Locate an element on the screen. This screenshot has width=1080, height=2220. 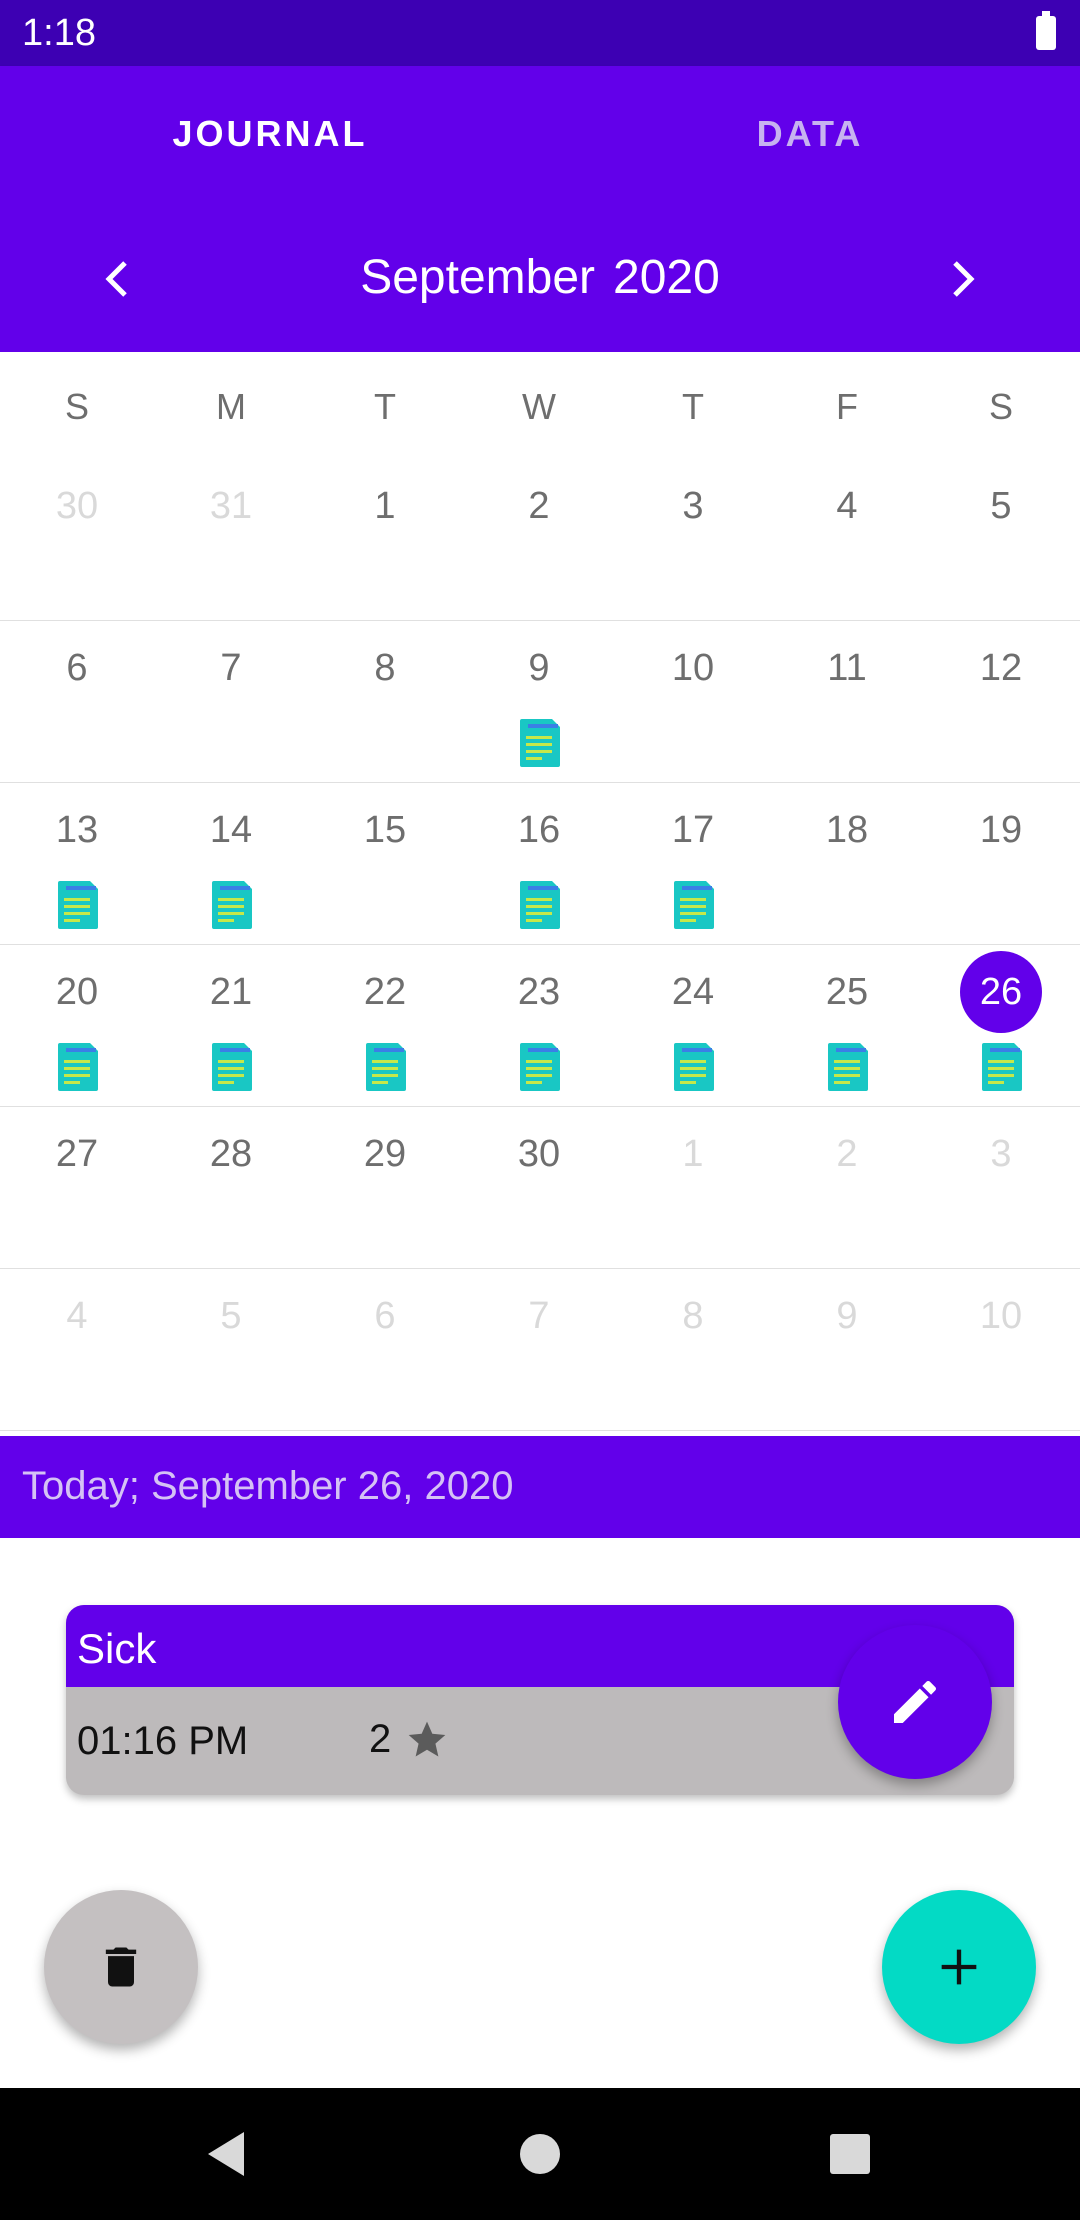
month-header: September 2020 is located at coordinates (540, 277).